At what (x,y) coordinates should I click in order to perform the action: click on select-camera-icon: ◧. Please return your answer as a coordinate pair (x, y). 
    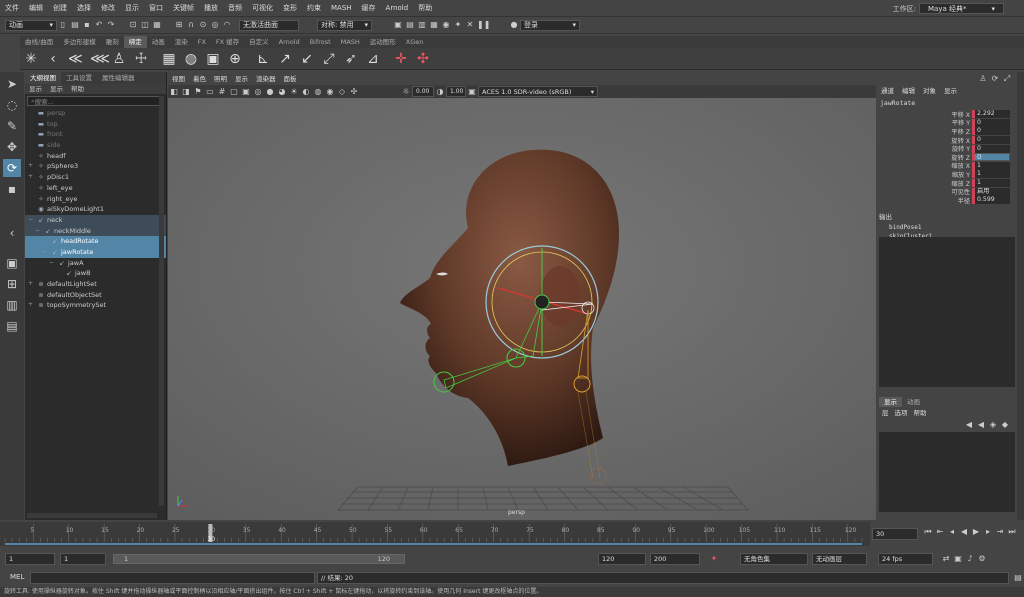
    Looking at the image, I should click on (174, 92).